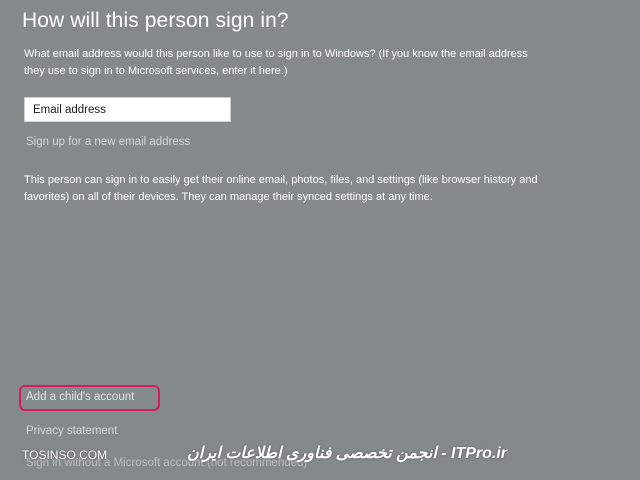  What do you see at coordinates (80, 397) in the screenshot?
I see `add-child-account-link: Add a child's account` at bounding box center [80, 397].